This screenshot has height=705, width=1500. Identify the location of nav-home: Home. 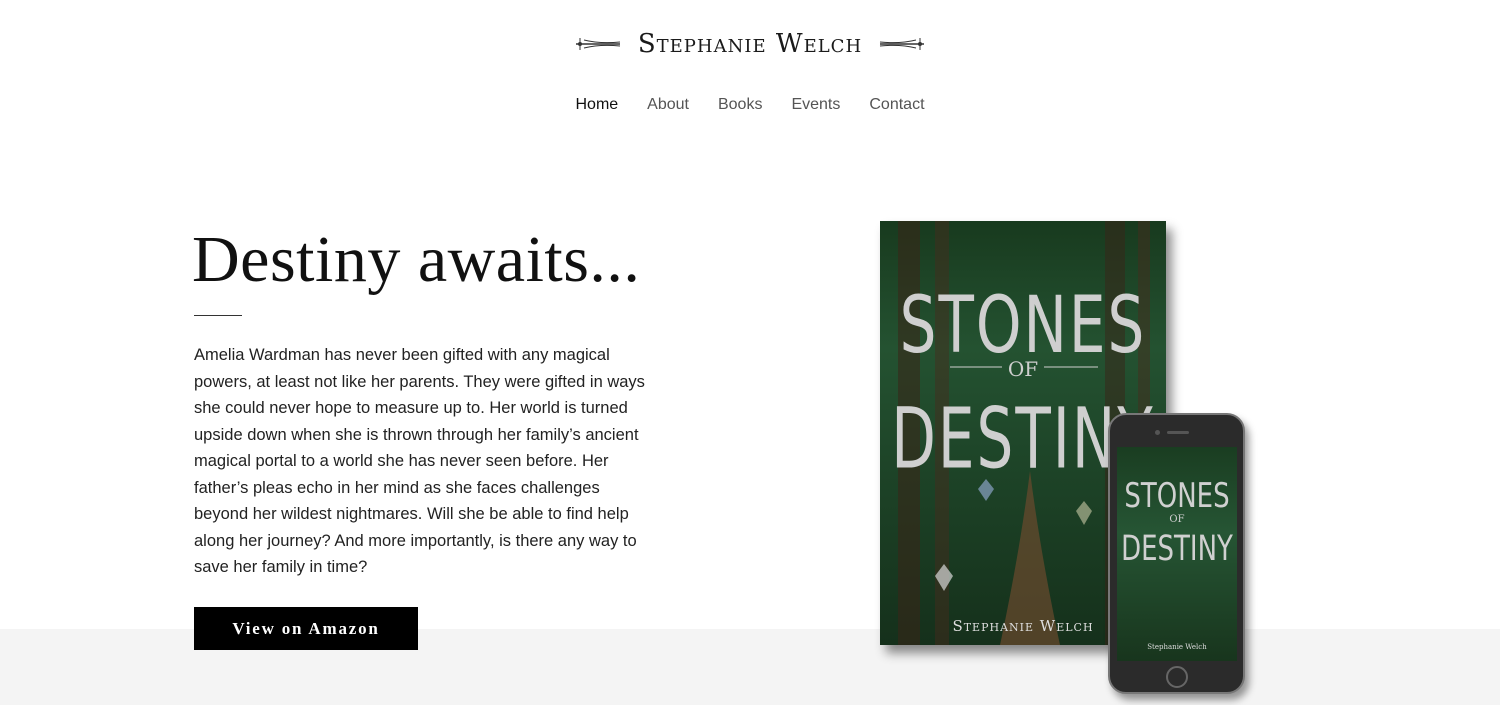
(596, 105).